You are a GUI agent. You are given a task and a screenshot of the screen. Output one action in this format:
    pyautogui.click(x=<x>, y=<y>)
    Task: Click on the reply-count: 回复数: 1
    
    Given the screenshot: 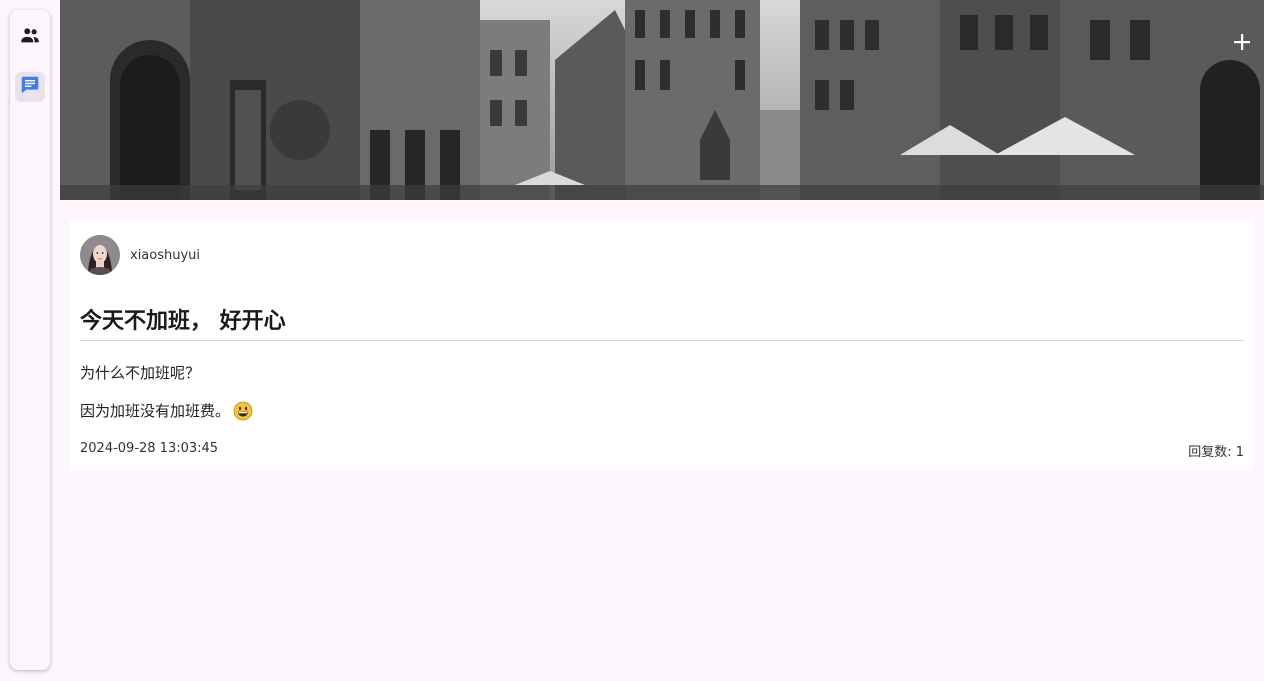 What is the action you would take?
    pyautogui.click(x=1216, y=450)
    